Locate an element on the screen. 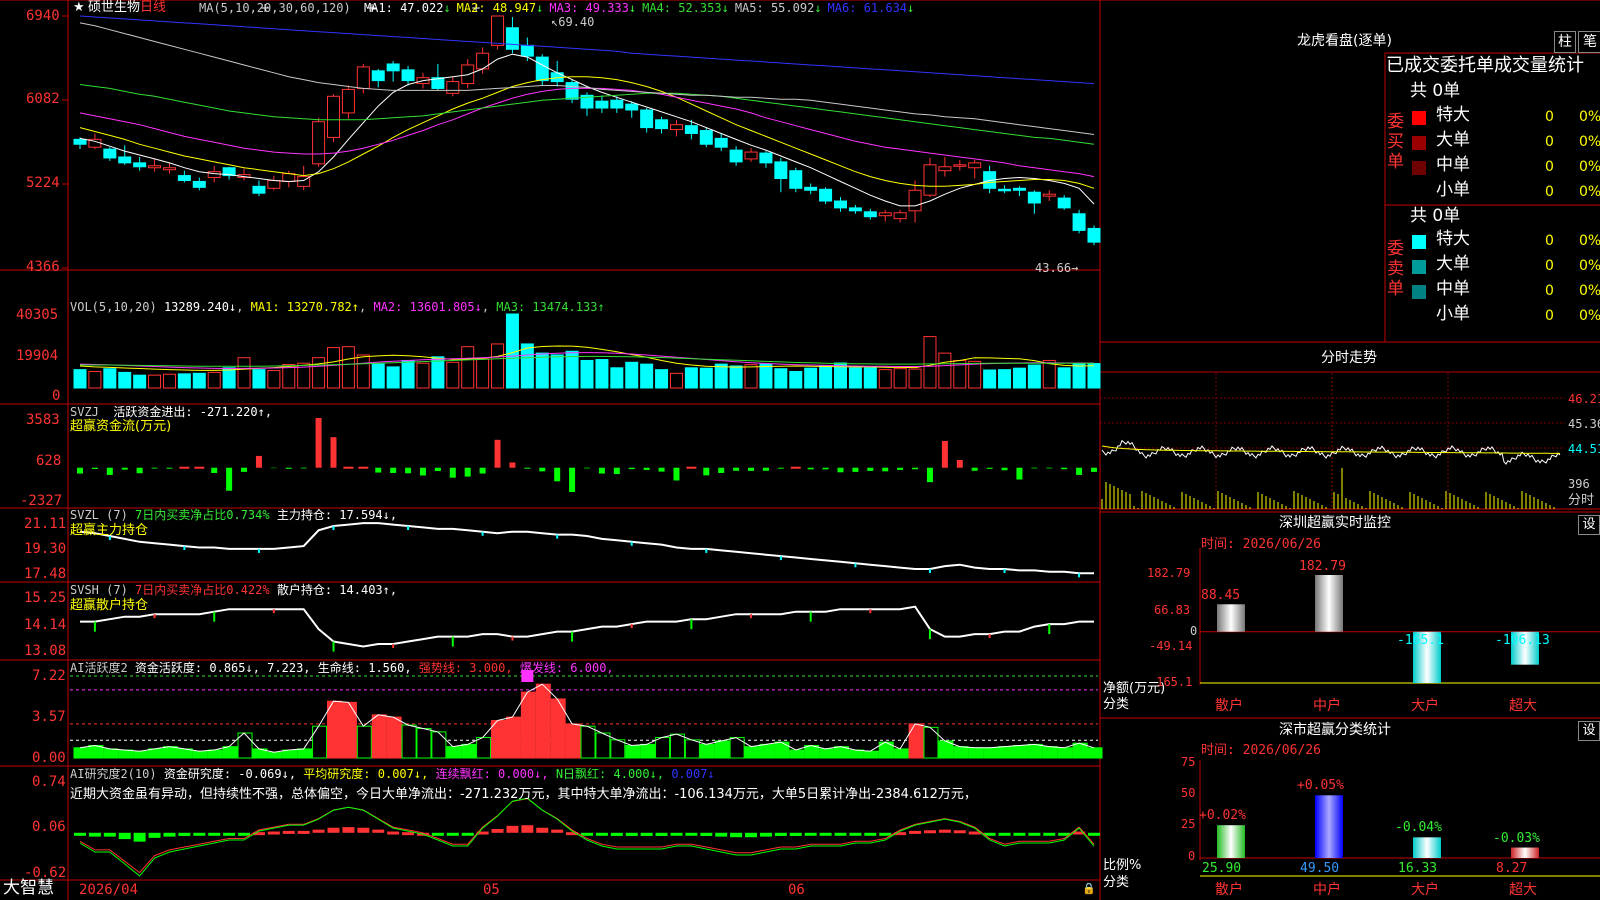 Image resolution: width=1600 pixels, height=900 pixels. order-swatch is located at coordinates (1419, 118).